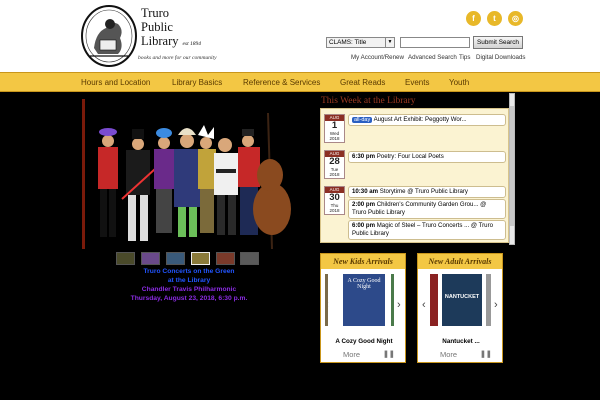  I want to click on event-time: 10:30 am, so click(365, 191).